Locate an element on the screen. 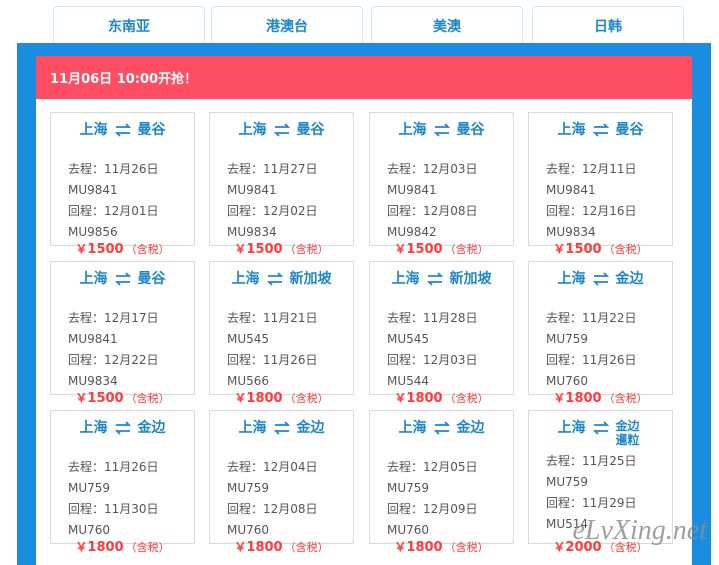 The width and height of the screenshot is (719, 565). route-destination: 新加坡 is located at coordinates (310, 279).